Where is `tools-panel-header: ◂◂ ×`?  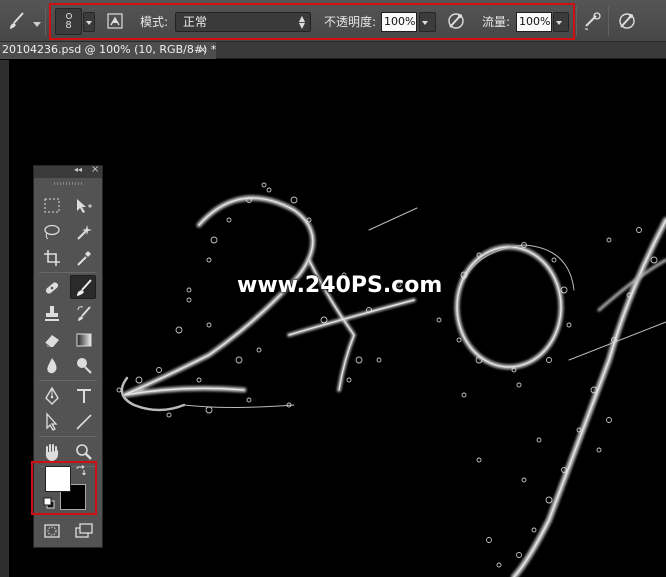 tools-panel-header: ◂◂ × is located at coordinates (68, 171).